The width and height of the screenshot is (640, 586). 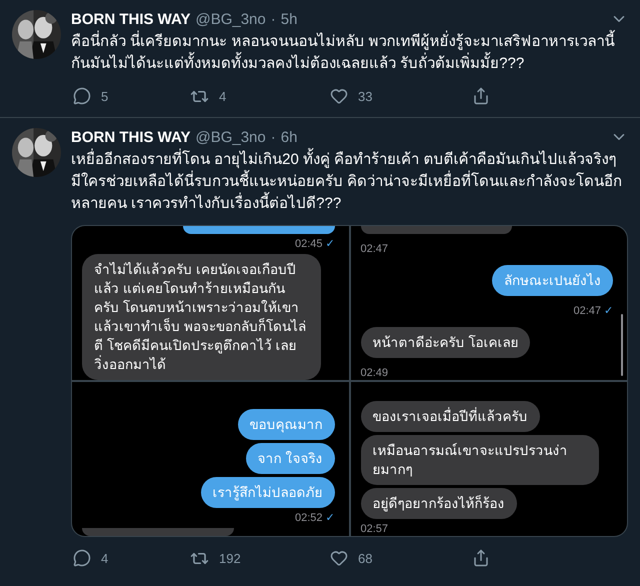 What do you see at coordinates (374, 373) in the screenshot?
I see `message-time: 02:49` at bounding box center [374, 373].